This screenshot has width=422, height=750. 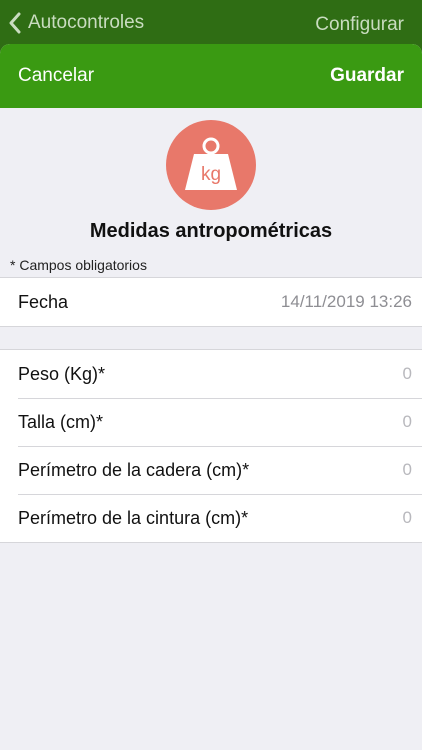 I want to click on chevron-left-icon, so click(x=15, y=23).